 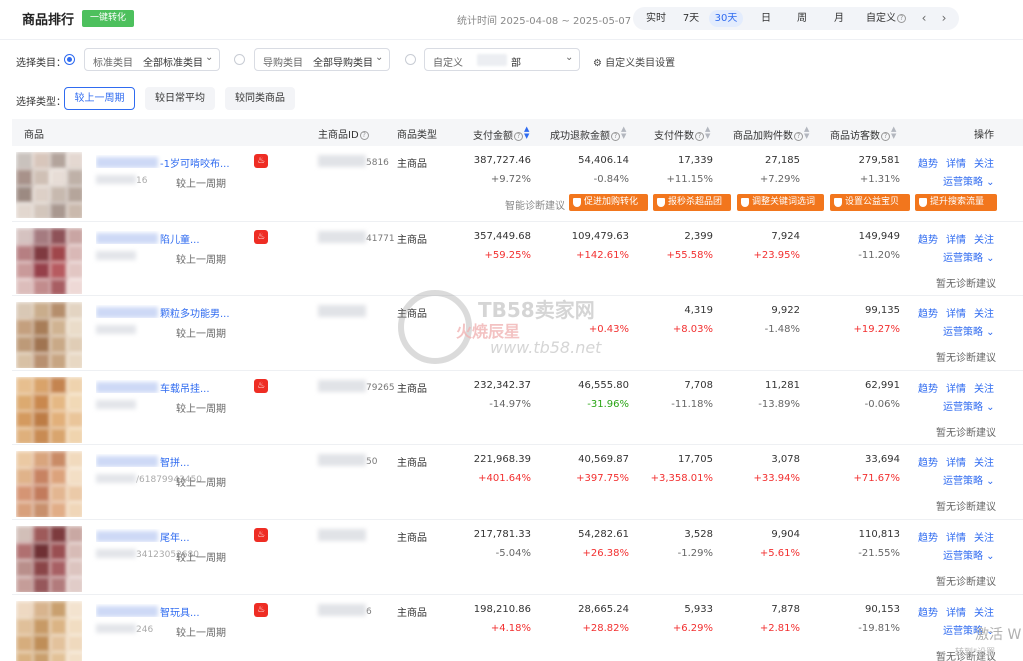 I want to click on diagnosis-tag-button: 提升搜索流量, so click(x=956, y=202).